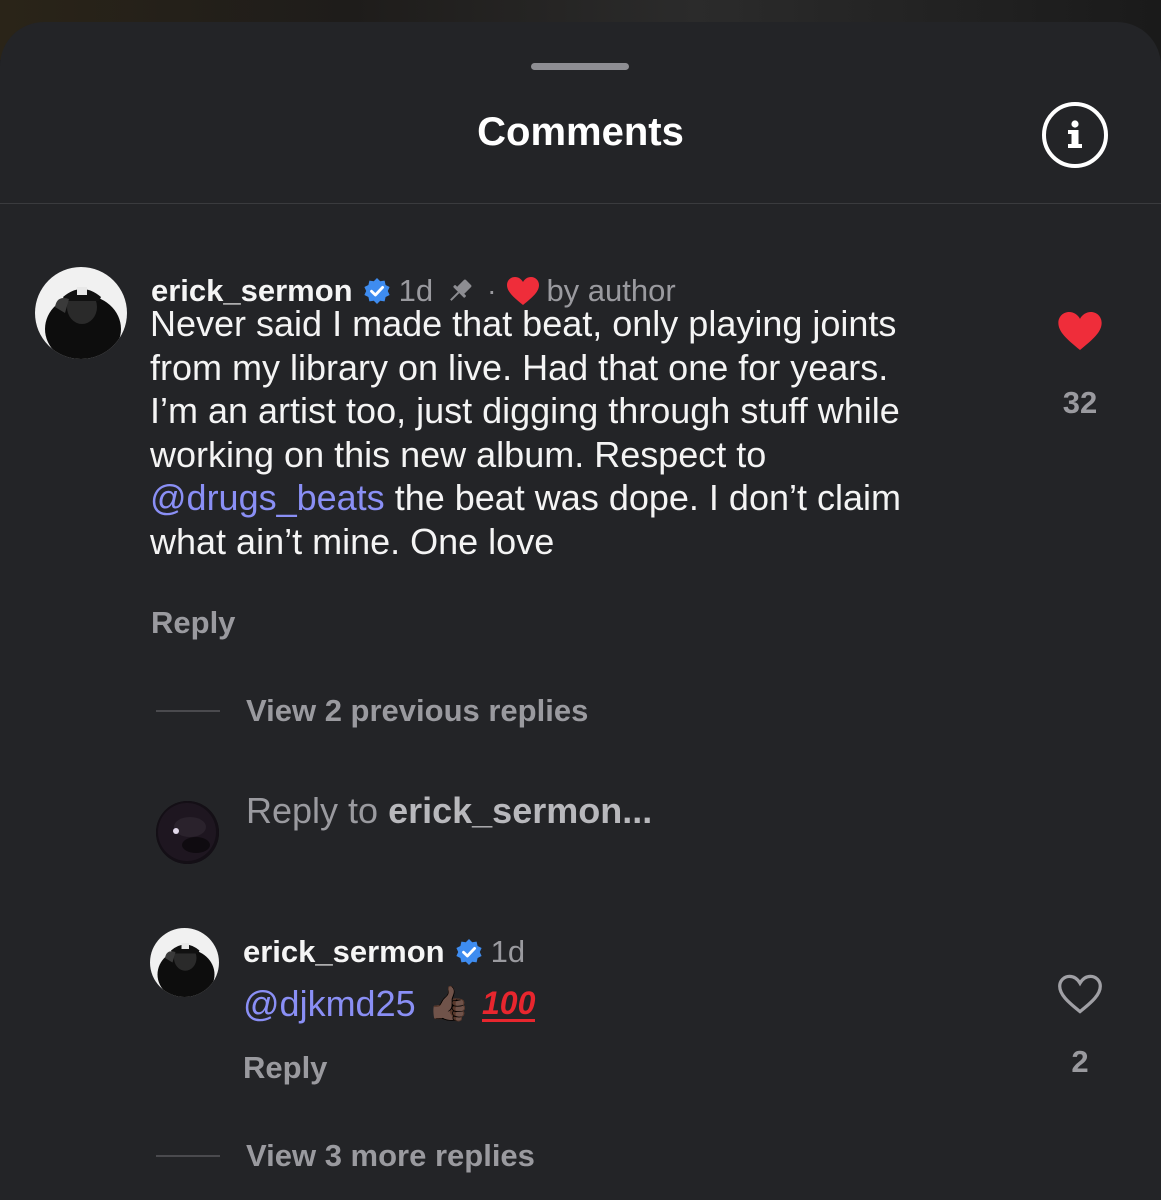 The width and height of the screenshot is (1161, 1200). I want to click on reply-body: @djkmd25 👍🏿 100, so click(389, 1004).